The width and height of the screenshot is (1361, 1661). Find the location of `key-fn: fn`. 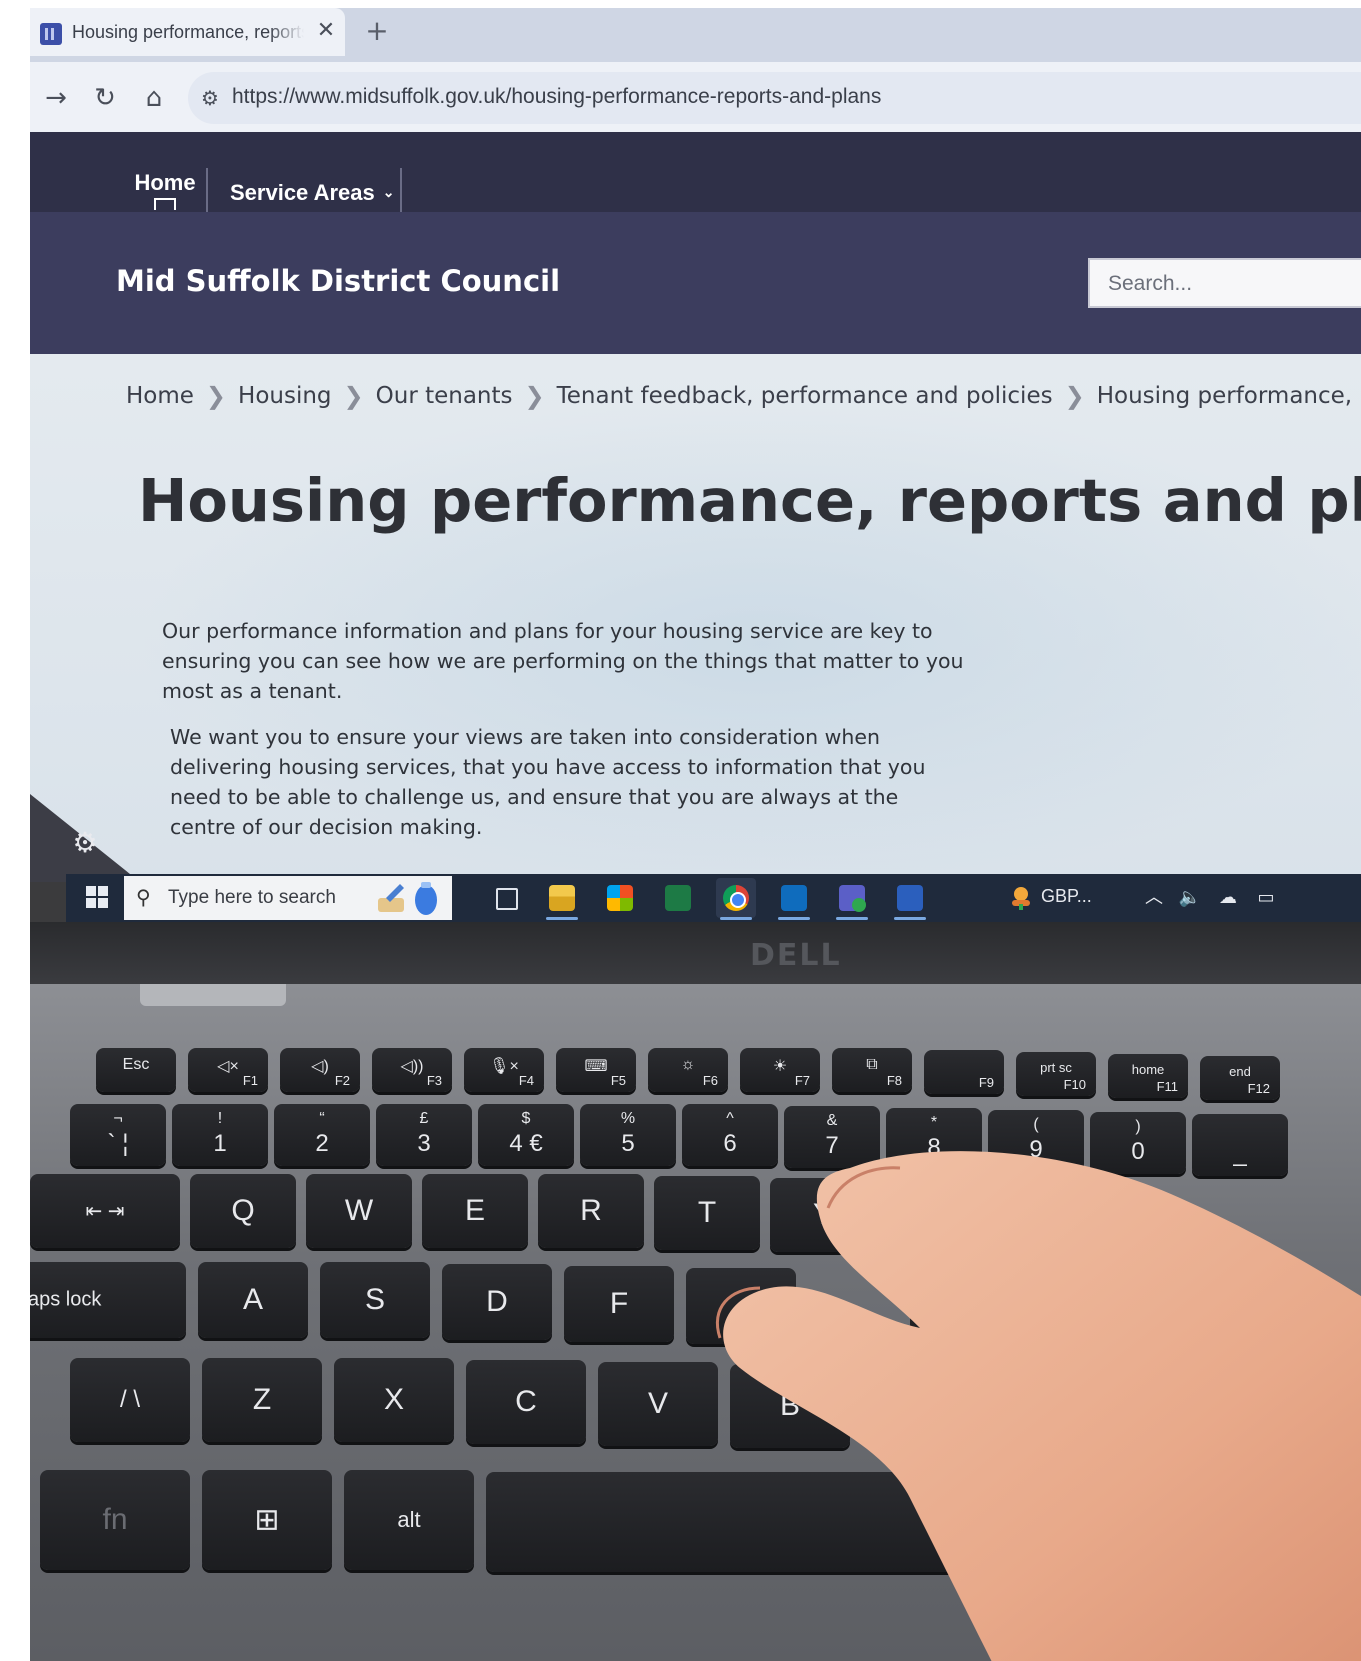

key-fn: fn is located at coordinates (115, 1520).